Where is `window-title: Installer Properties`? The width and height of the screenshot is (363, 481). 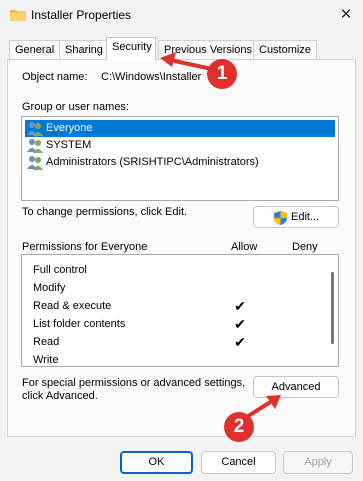 window-title: Installer Properties is located at coordinates (81, 15).